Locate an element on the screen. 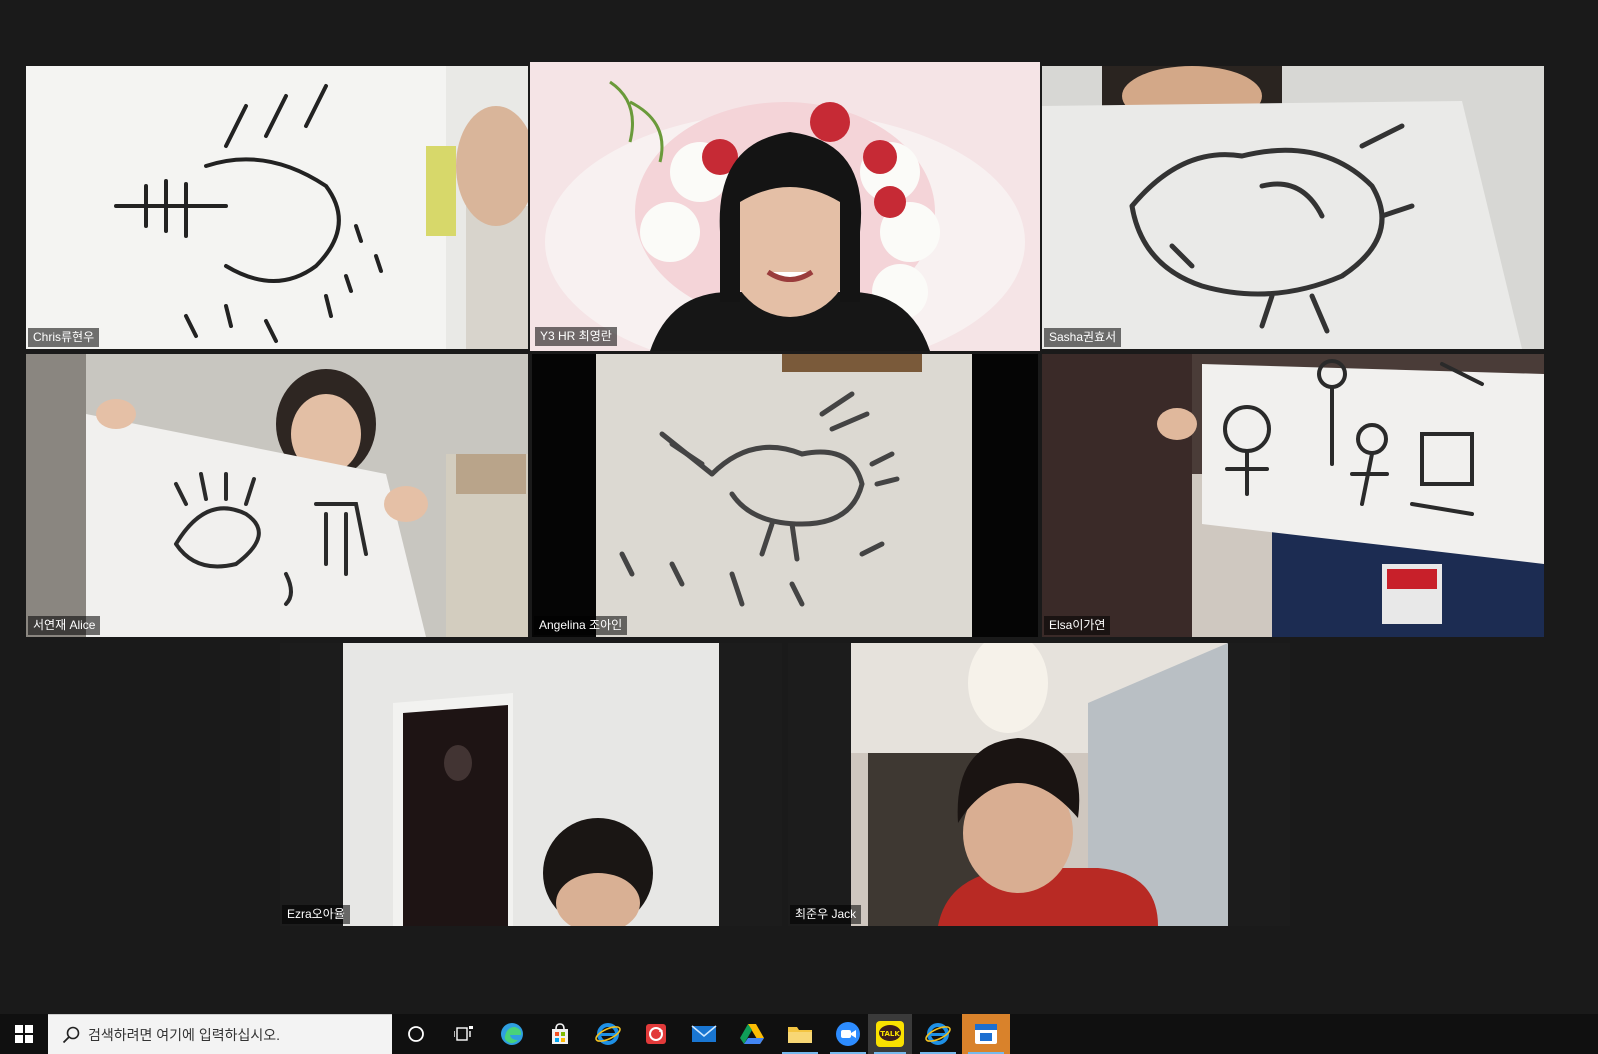 The height and width of the screenshot is (1054, 1598). cortana-icon is located at coordinates (416, 1034).